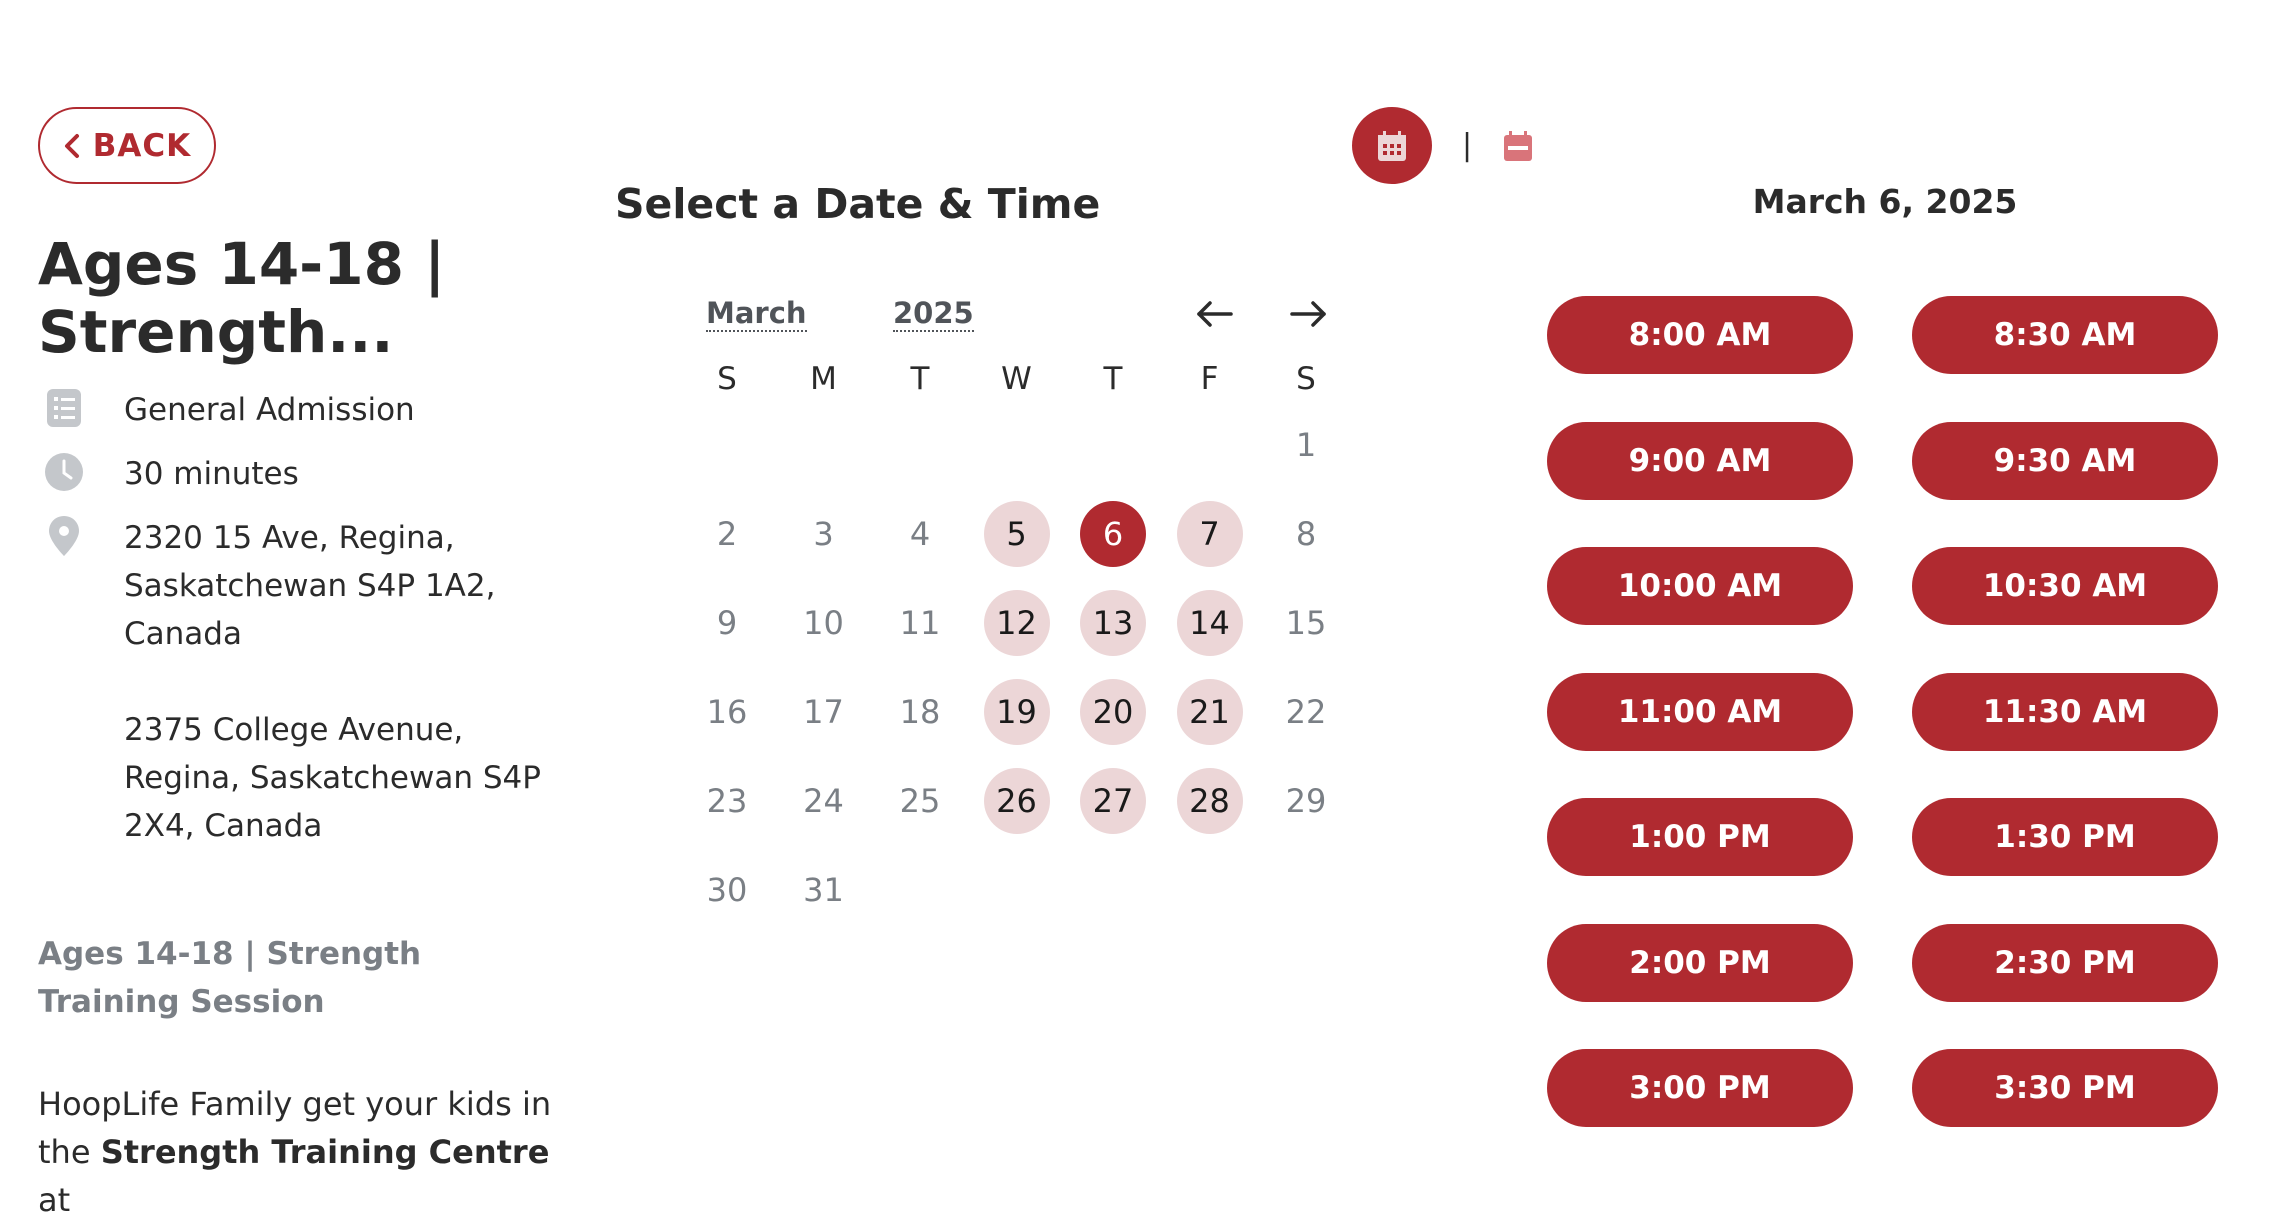 The width and height of the screenshot is (2272, 1224). I want to click on month-view-button, so click(1392, 145).